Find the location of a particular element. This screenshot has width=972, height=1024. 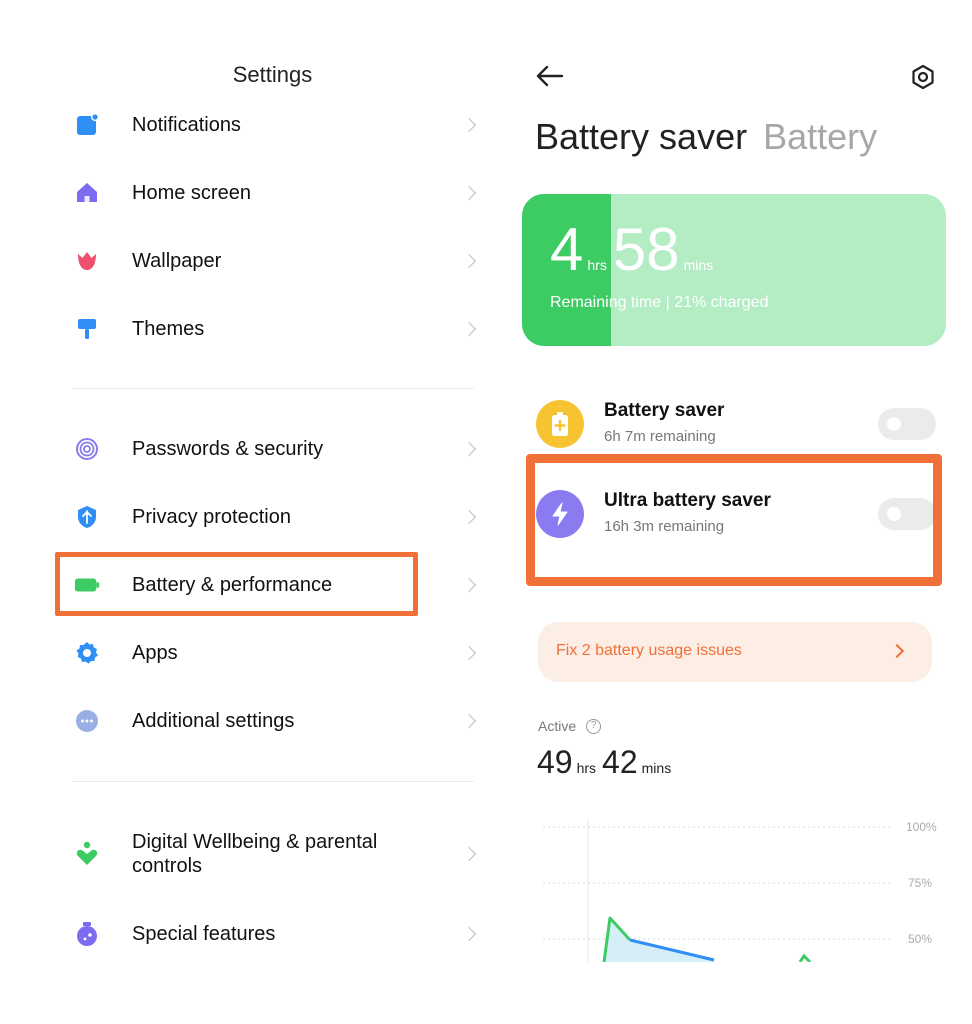

remaining-hours: 4 is located at coordinates (567, 249).